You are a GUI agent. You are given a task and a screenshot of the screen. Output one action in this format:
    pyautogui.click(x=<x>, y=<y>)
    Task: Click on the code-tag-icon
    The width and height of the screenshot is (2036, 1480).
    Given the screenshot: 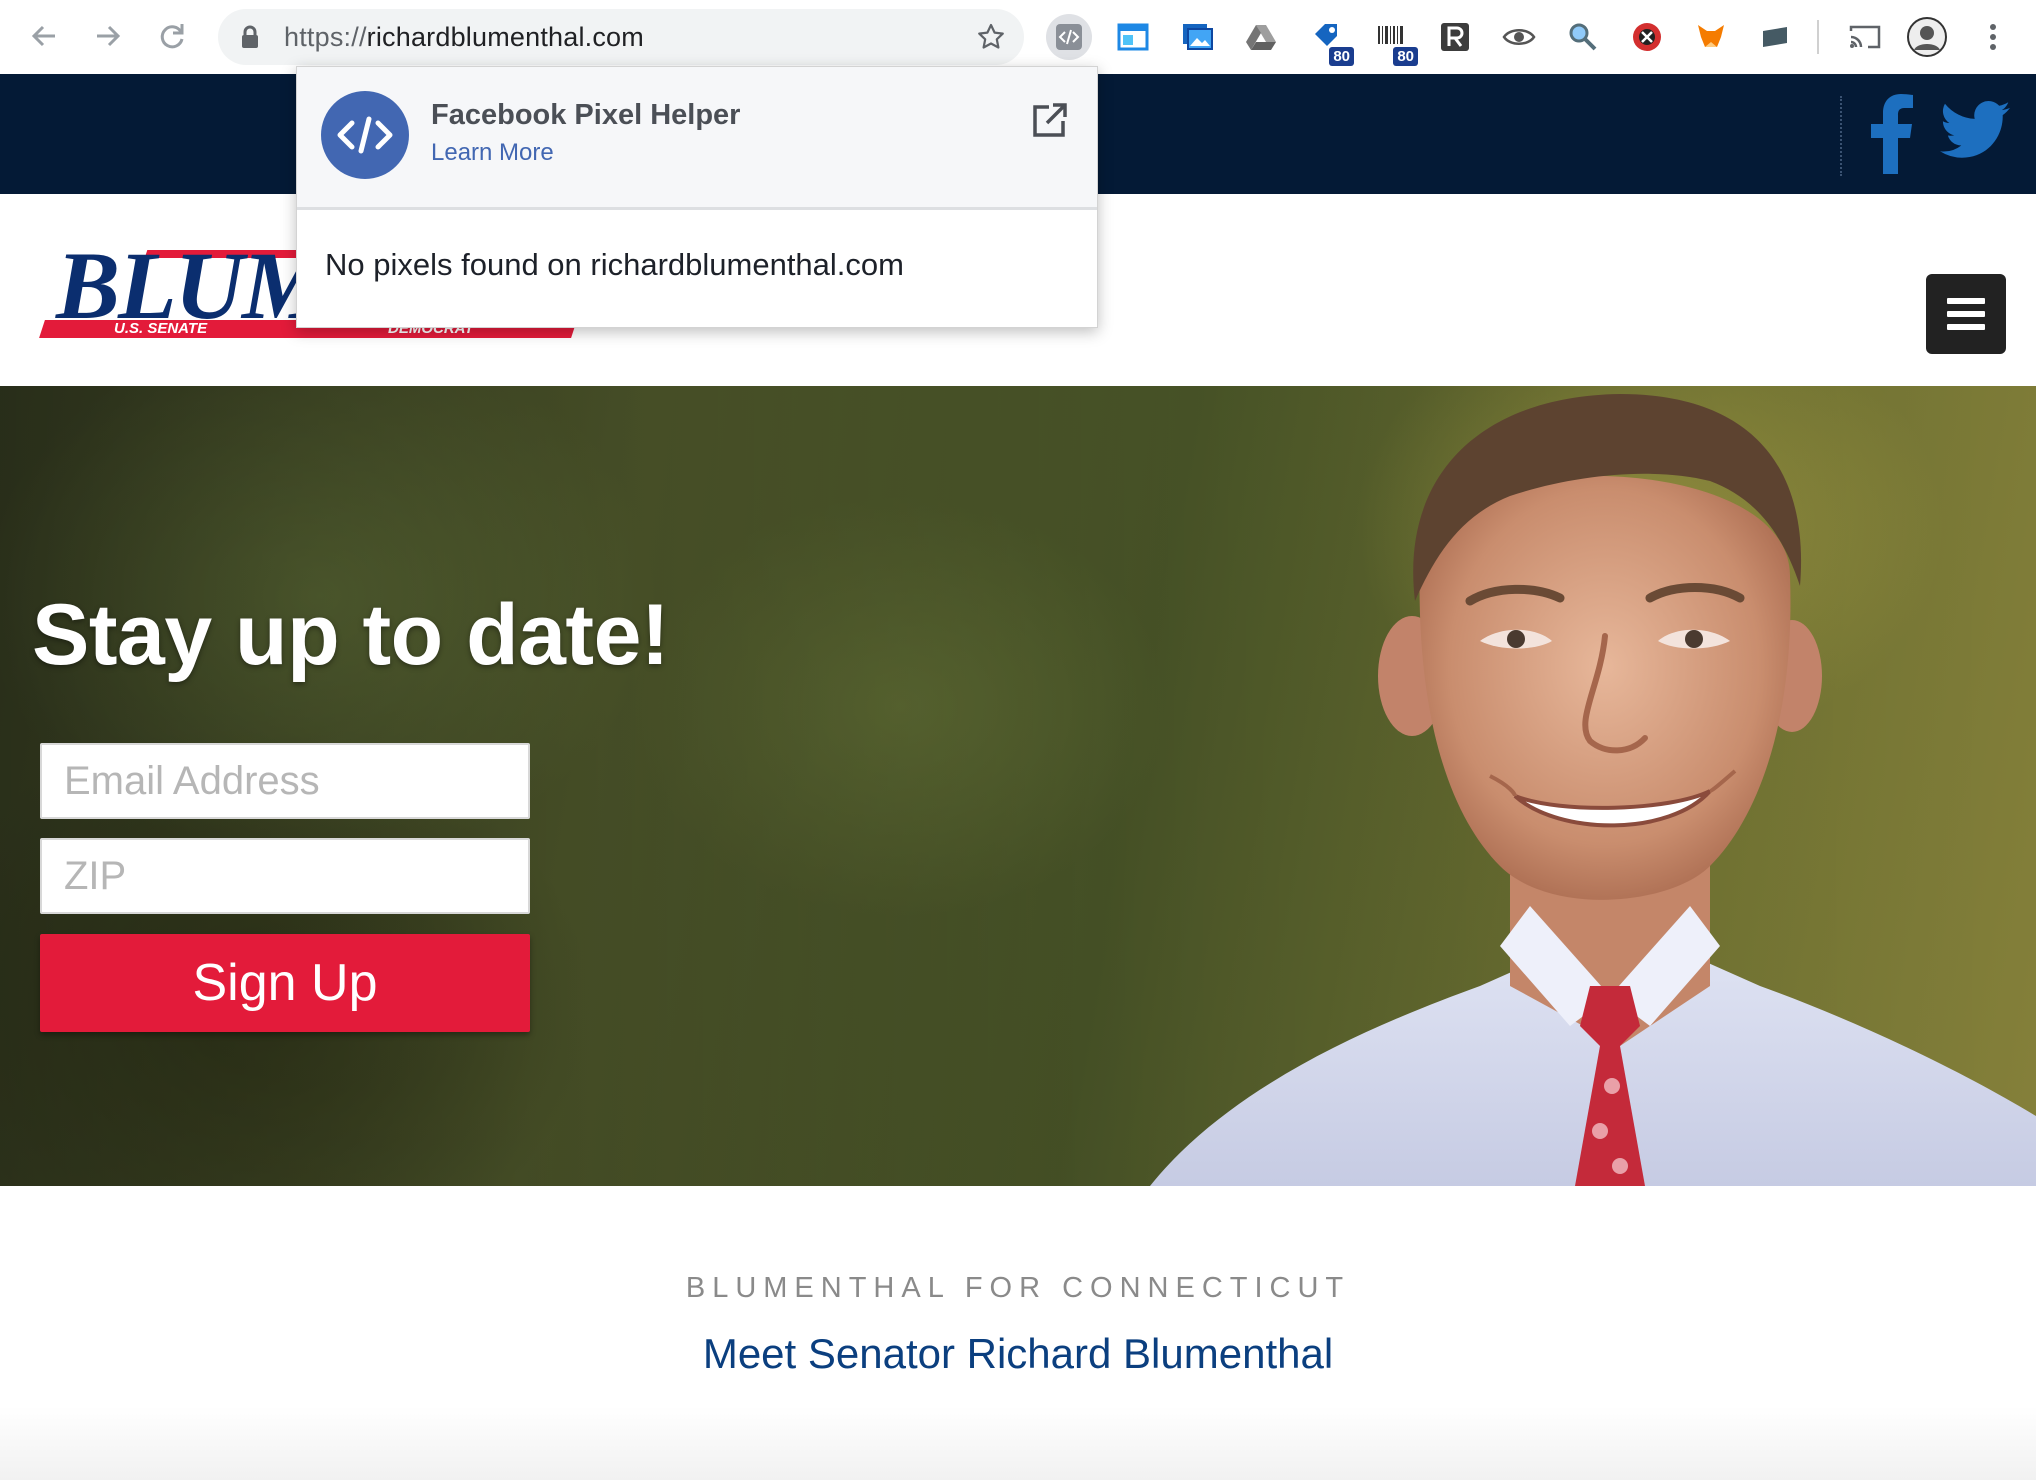 What is the action you would take?
    pyautogui.click(x=1069, y=37)
    